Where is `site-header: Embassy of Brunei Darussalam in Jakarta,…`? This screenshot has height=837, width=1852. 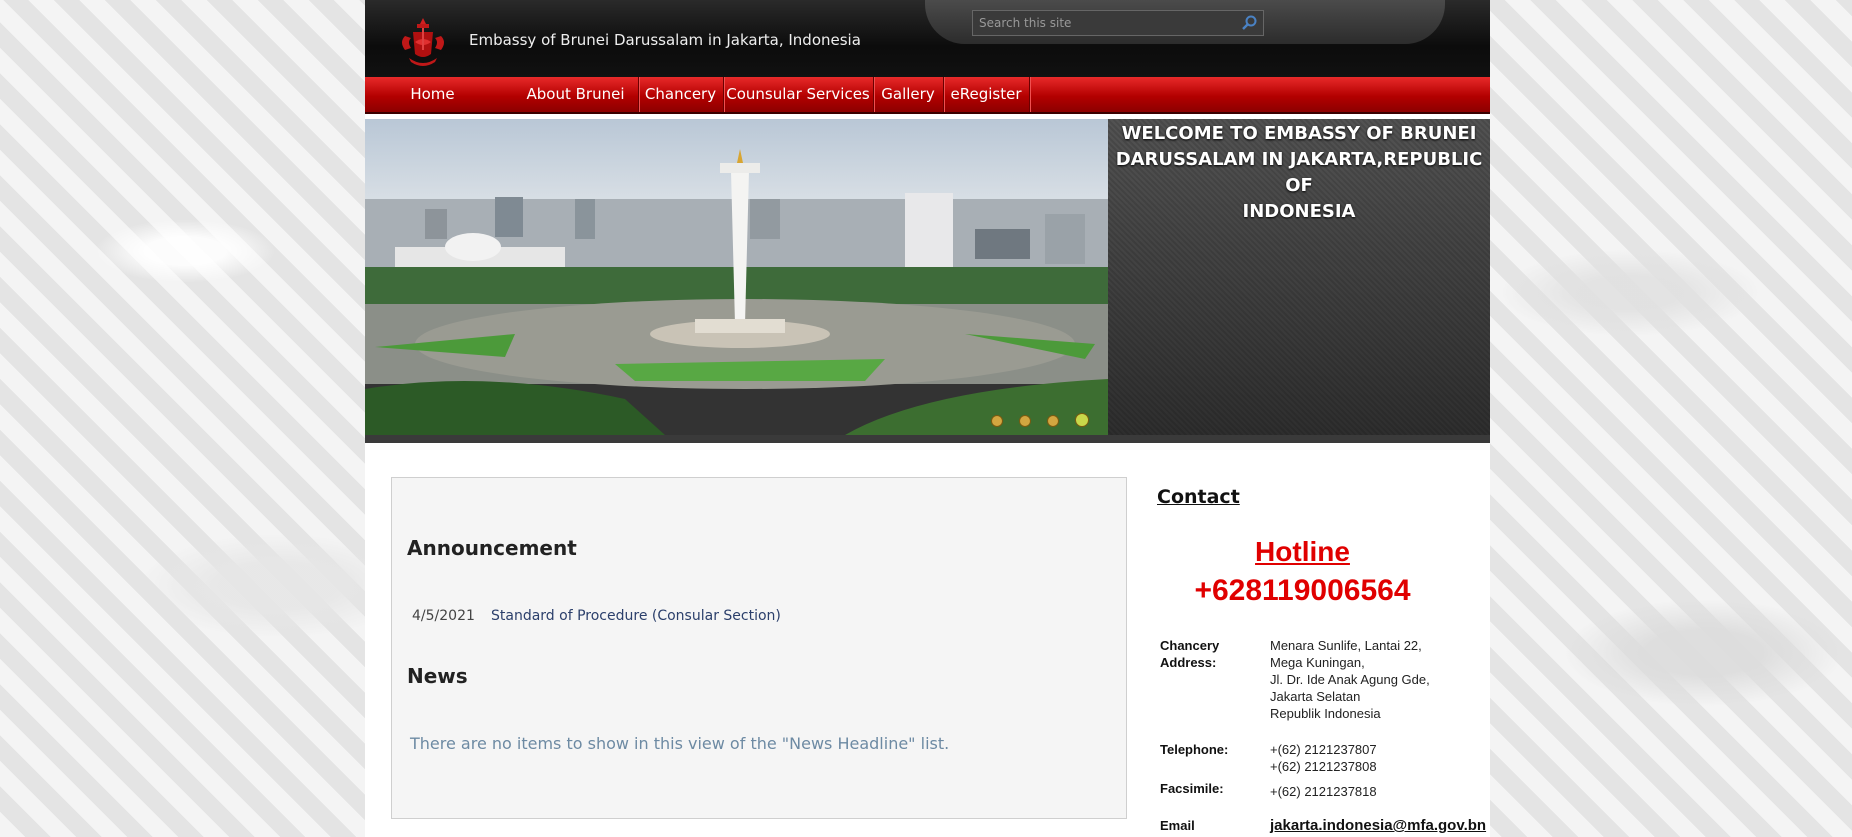
site-header: Embassy of Brunei Darussalam in Jakarta,… is located at coordinates (927, 38).